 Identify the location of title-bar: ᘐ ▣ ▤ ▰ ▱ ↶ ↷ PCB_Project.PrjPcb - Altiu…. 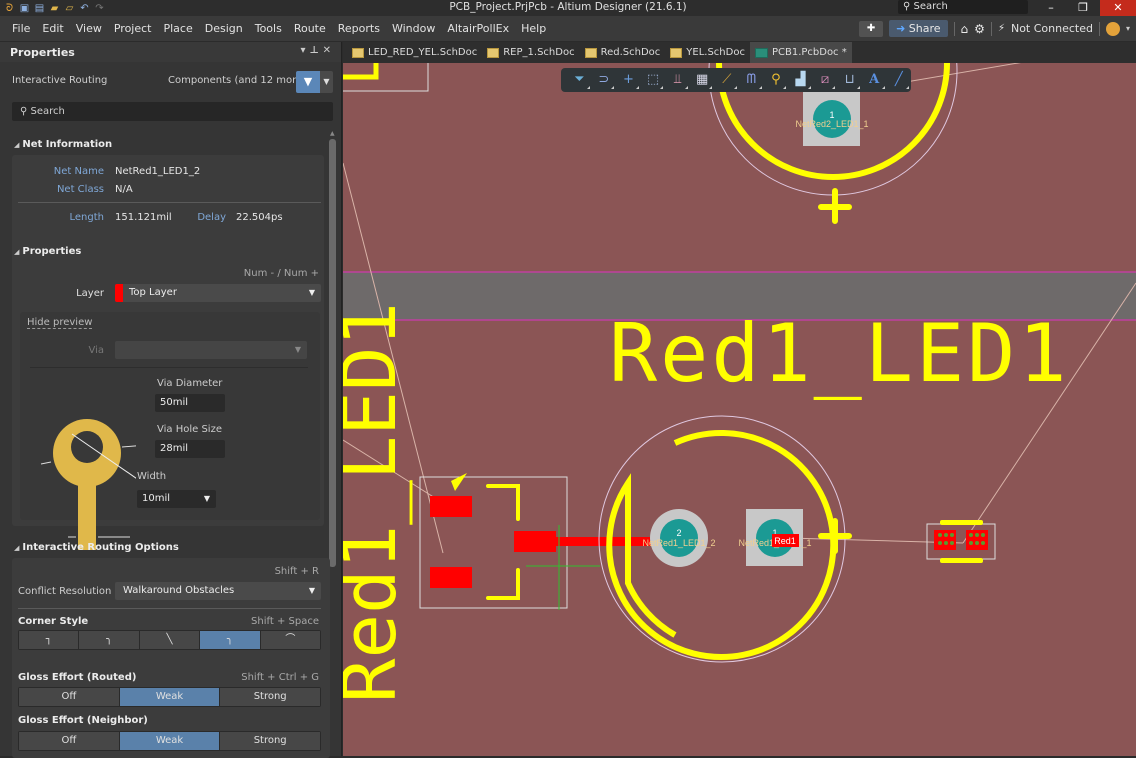
(568, 8).